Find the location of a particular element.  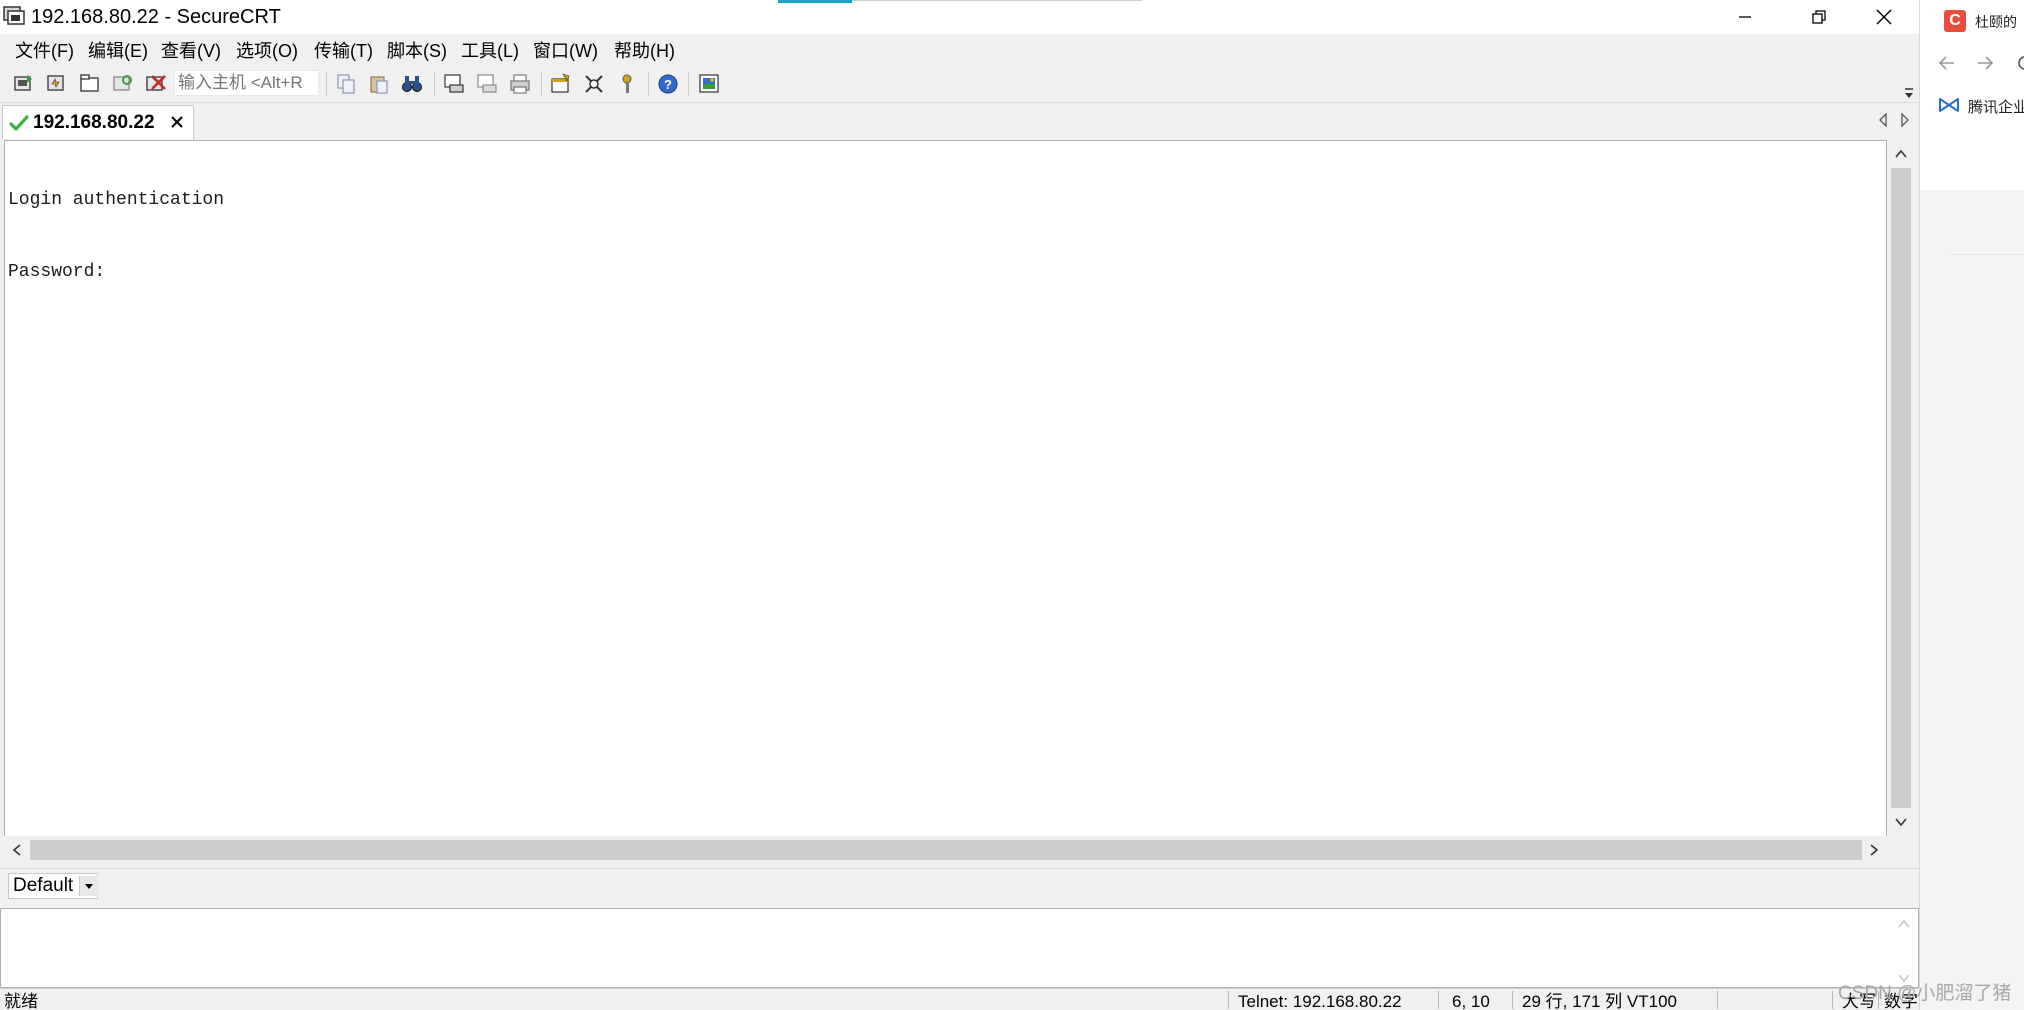

forward-icon is located at coordinates (1985, 65).